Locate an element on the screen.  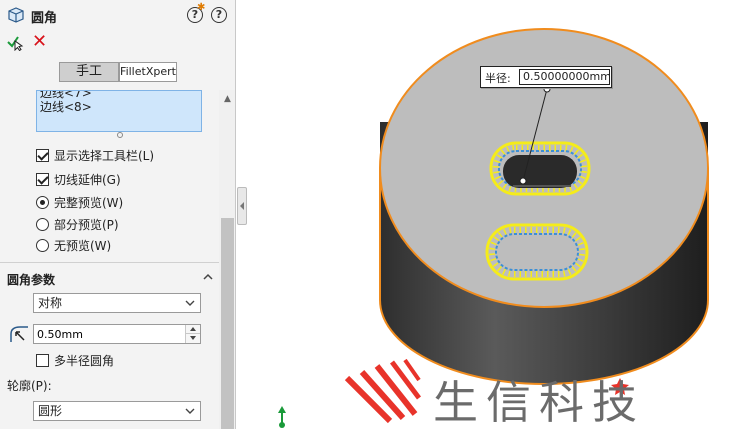
watermark-logo-icon is located at coordinates (382, 391).